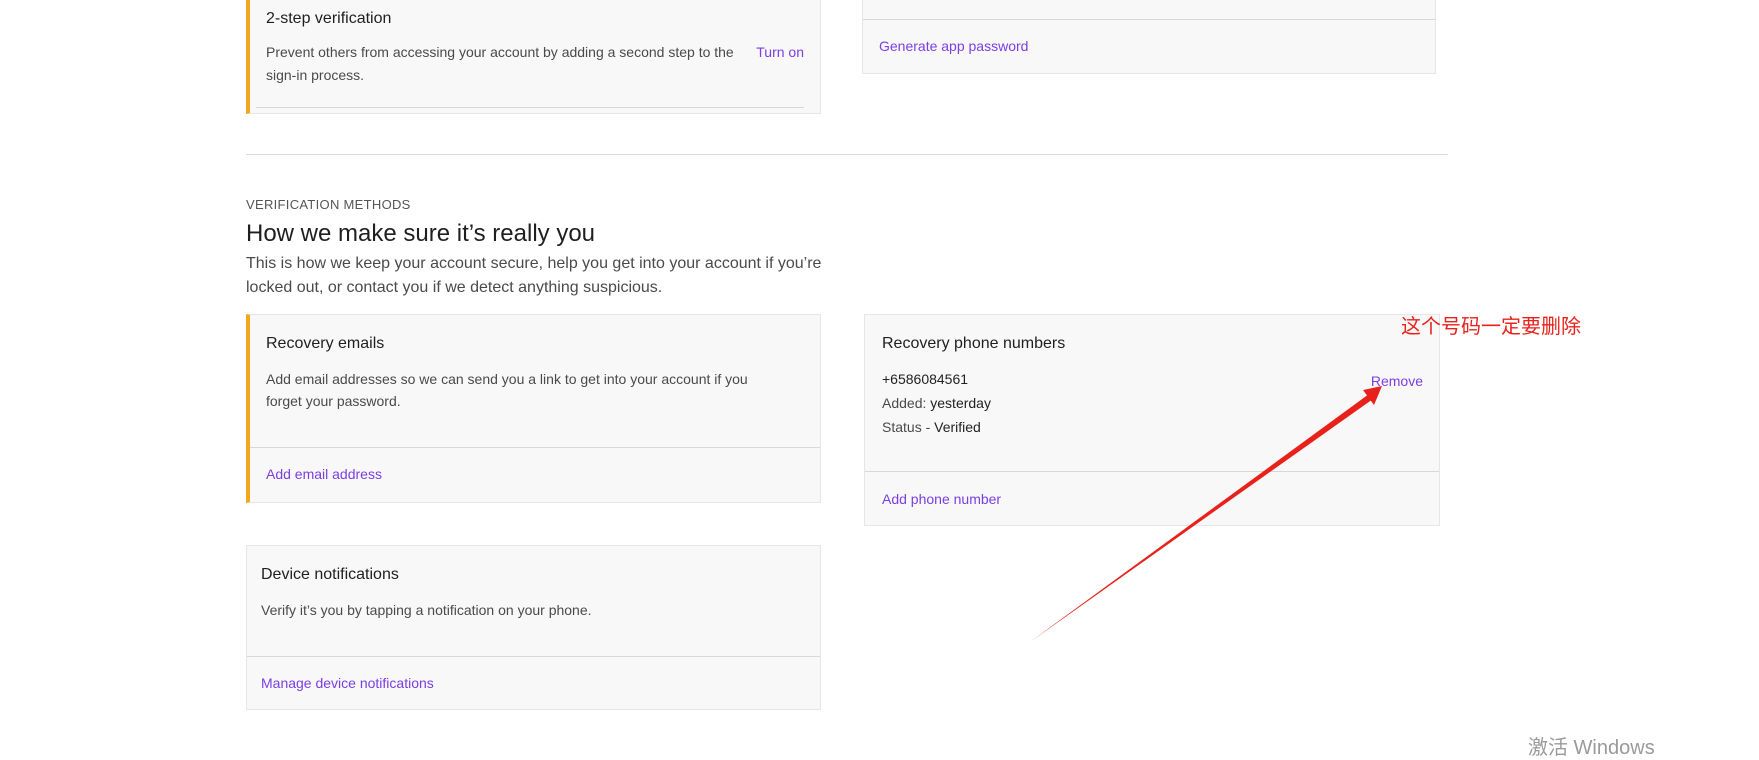  I want to click on device-notifications-title: Device notifications, so click(330, 574).